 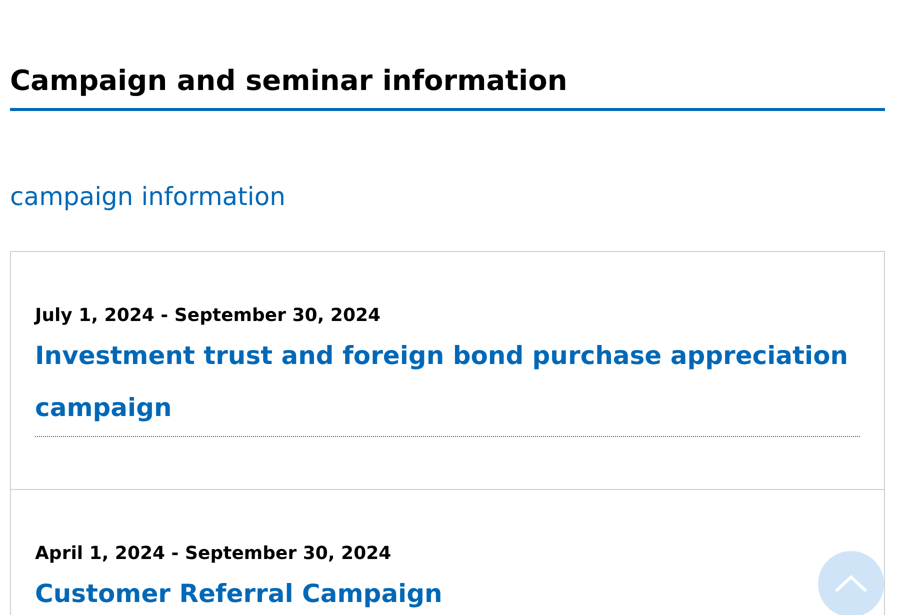 I want to click on campaign-period: July 1, 2024 - September 30, 2024, so click(x=208, y=316).